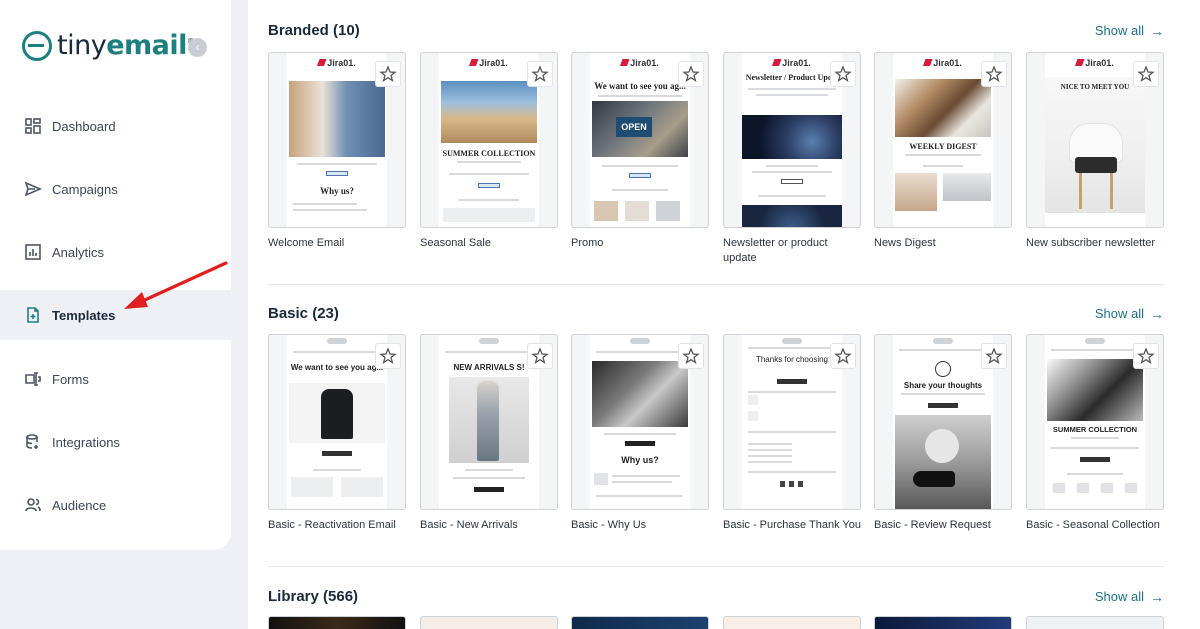 Image resolution: width=1200 pixels, height=629 pixels. I want to click on template-name: New subscriber newsletter, so click(1090, 243).